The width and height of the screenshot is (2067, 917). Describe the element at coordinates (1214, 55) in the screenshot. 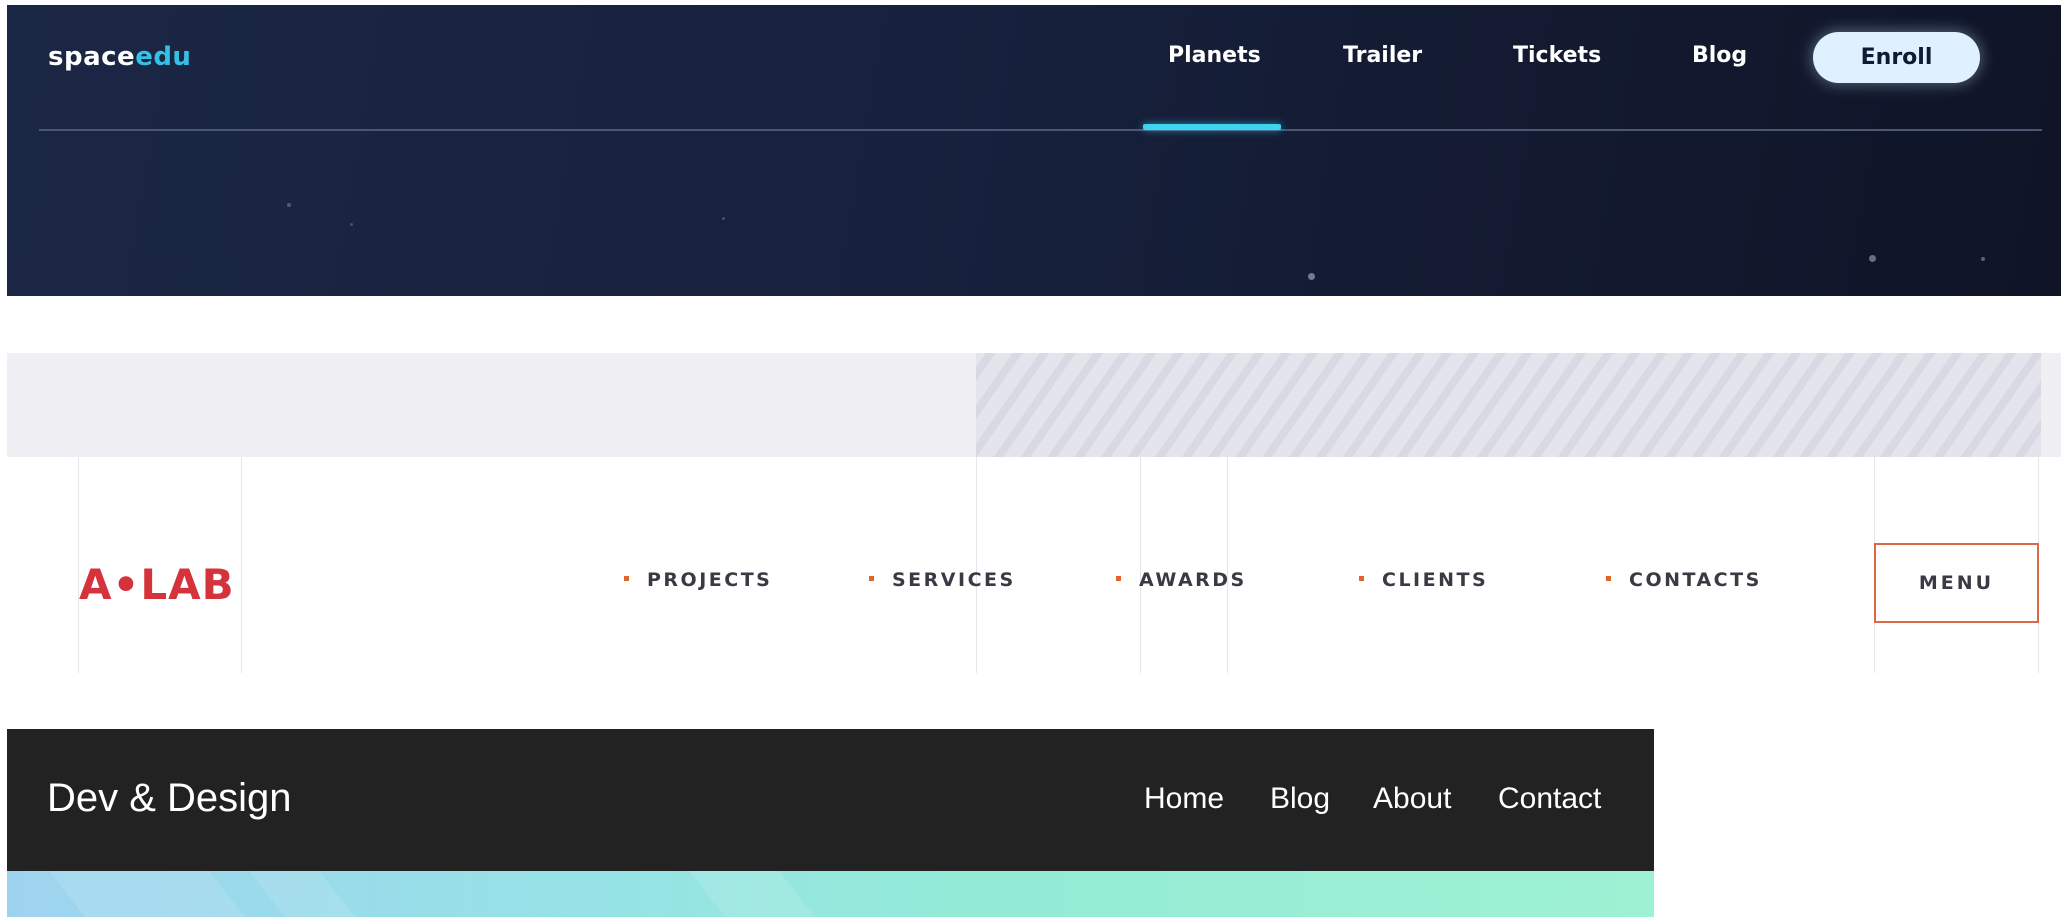

I see `nav-planets: Planets` at that location.